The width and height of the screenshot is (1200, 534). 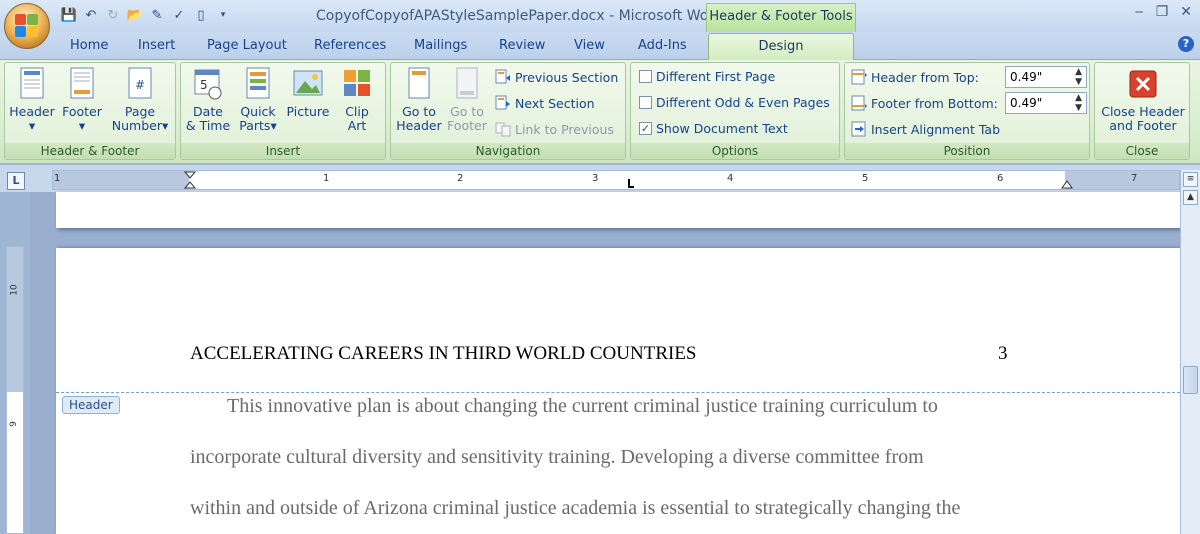 What do you see at coordinates (555, 103) in the screenshot?
I see `next-section-label: Next Section` at bounding box center [555, 103].